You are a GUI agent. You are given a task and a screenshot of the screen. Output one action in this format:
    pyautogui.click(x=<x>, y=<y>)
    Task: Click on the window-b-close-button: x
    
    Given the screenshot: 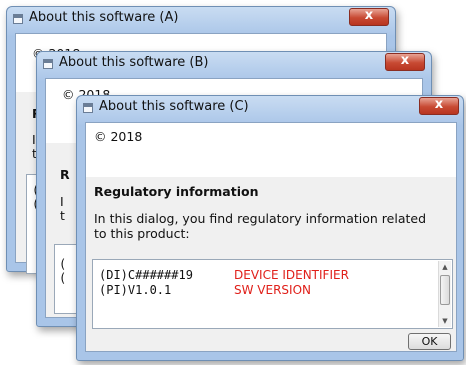 What is the action you would take?
    pyautogui.click(x=405, y=62)
    